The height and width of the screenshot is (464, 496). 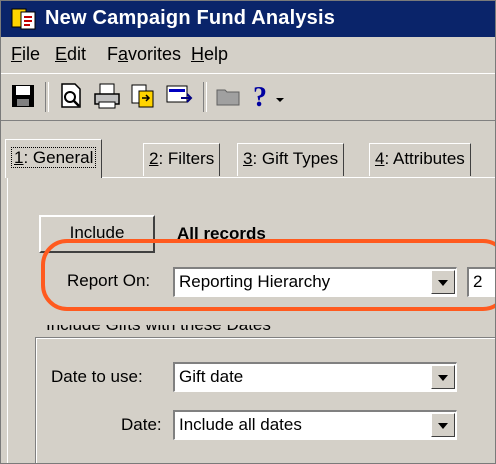 I want to click on help-glyph: ?, so click(x=260, y=97).